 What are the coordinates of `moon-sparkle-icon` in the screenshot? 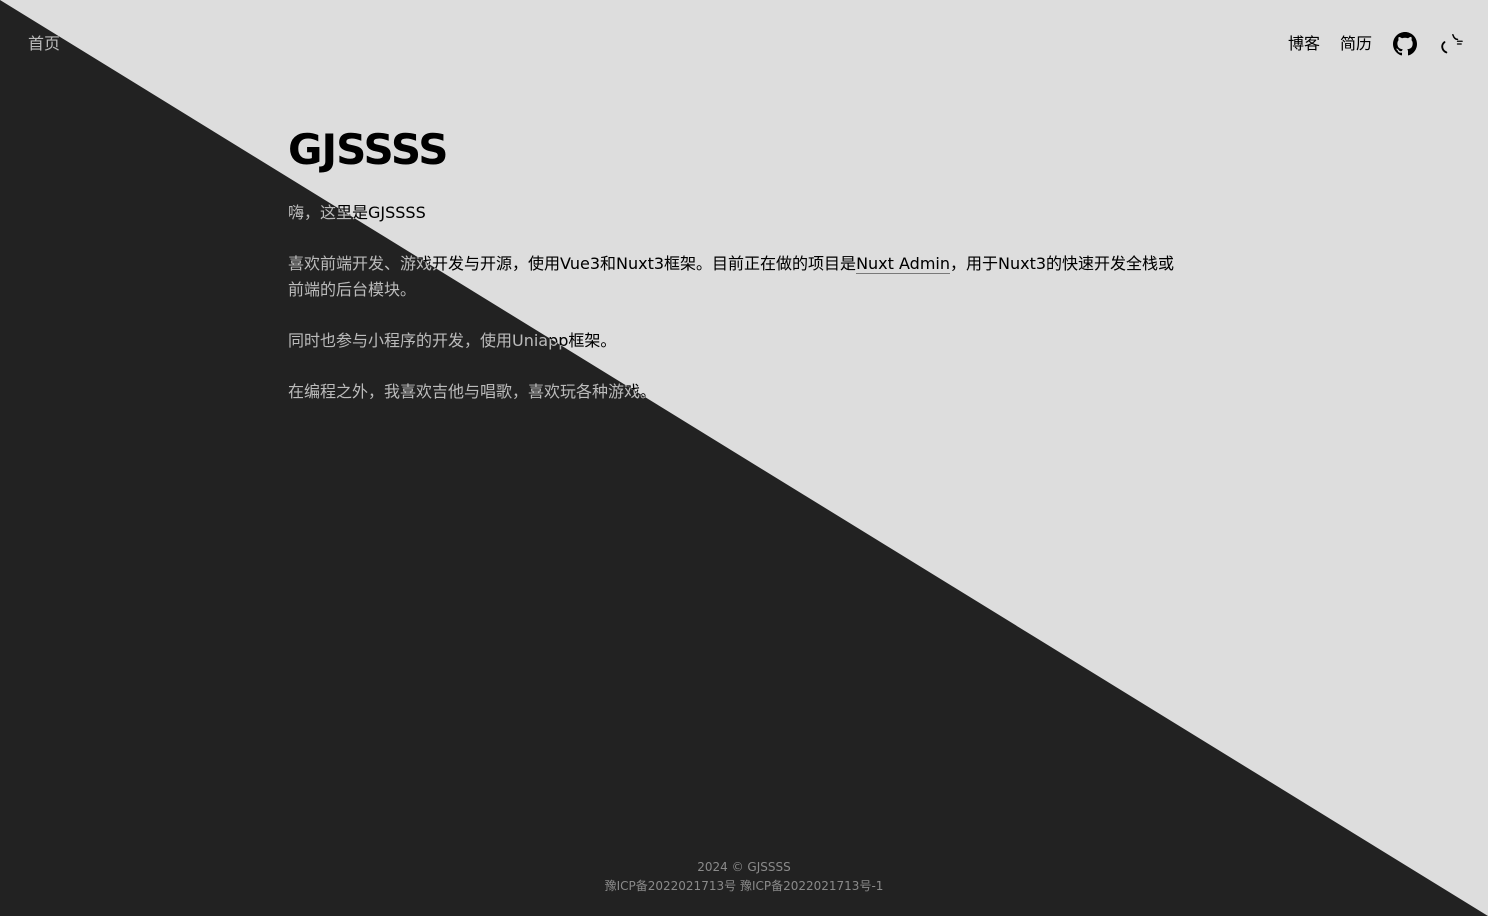 It's located at (1452, 43).